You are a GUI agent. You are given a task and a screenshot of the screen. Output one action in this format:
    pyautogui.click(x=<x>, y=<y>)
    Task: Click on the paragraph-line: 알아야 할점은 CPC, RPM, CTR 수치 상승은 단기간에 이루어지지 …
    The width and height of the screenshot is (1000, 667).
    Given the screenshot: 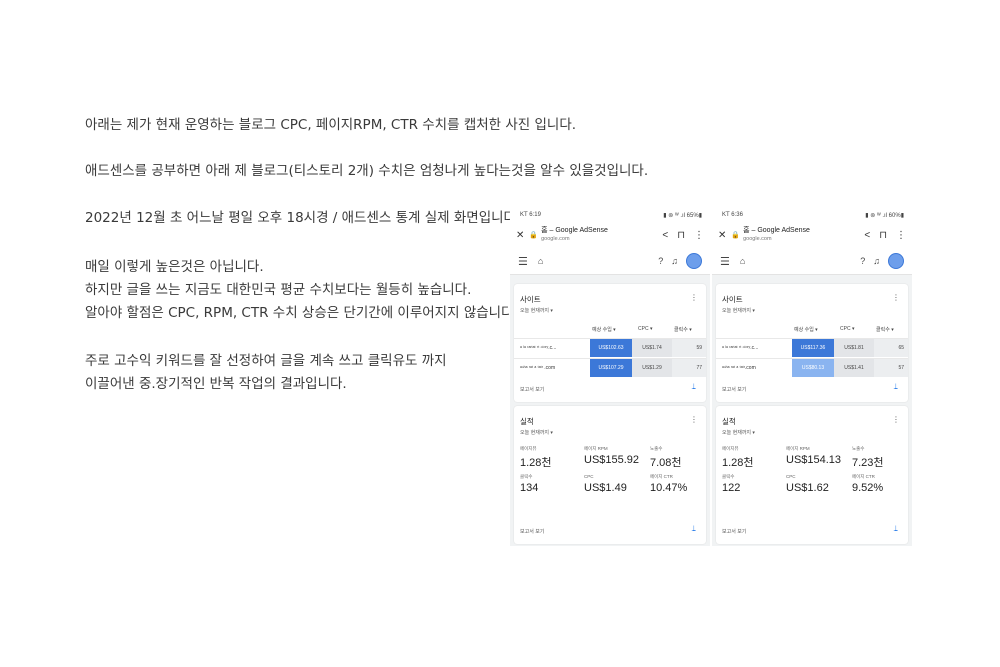 What is the action you would take?
    pyautogui.click(x=301, y=313)
    